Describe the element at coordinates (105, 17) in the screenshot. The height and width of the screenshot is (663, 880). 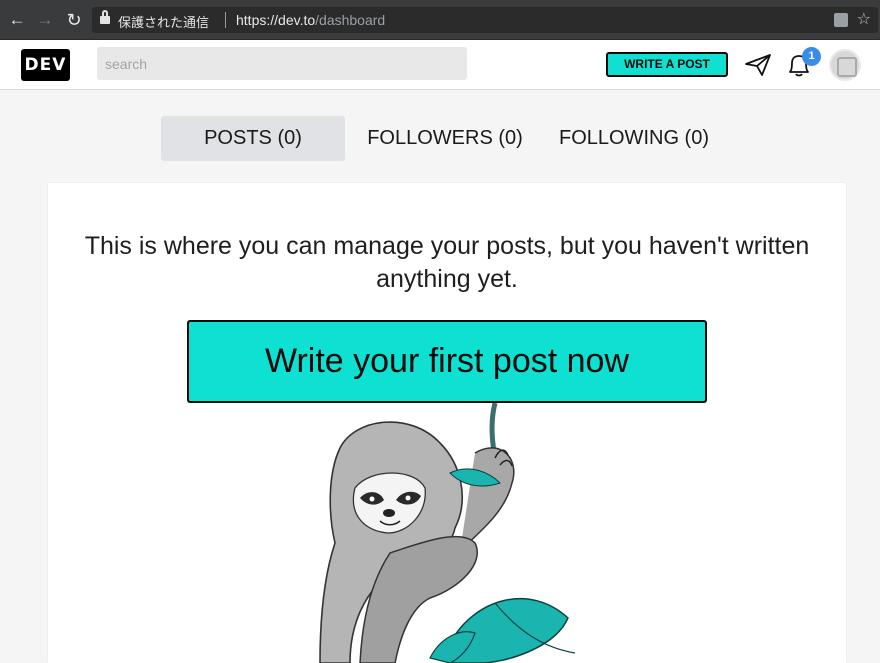
I see `lock-icon` at that location.